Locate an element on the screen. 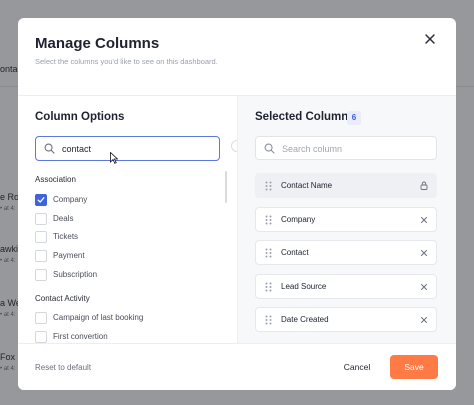 Image resolution: width=474 pixels, height=405 pixels. selected-item-label: Contact Name is located at coordinates (307, 185).